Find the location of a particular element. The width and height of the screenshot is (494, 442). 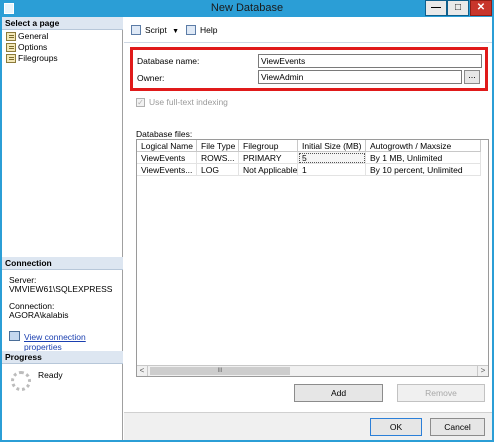

column-header: Filegroup is located at coordinates (268, 146).